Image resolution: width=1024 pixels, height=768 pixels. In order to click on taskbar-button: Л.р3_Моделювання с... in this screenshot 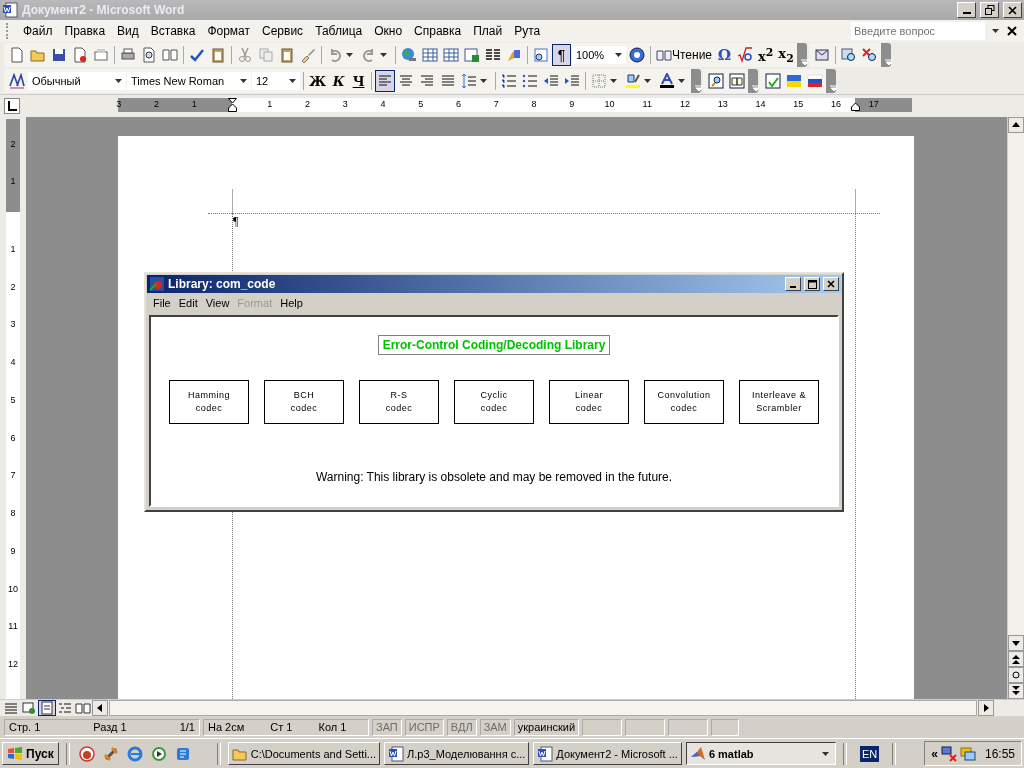, I will do `click(457, 753)`.